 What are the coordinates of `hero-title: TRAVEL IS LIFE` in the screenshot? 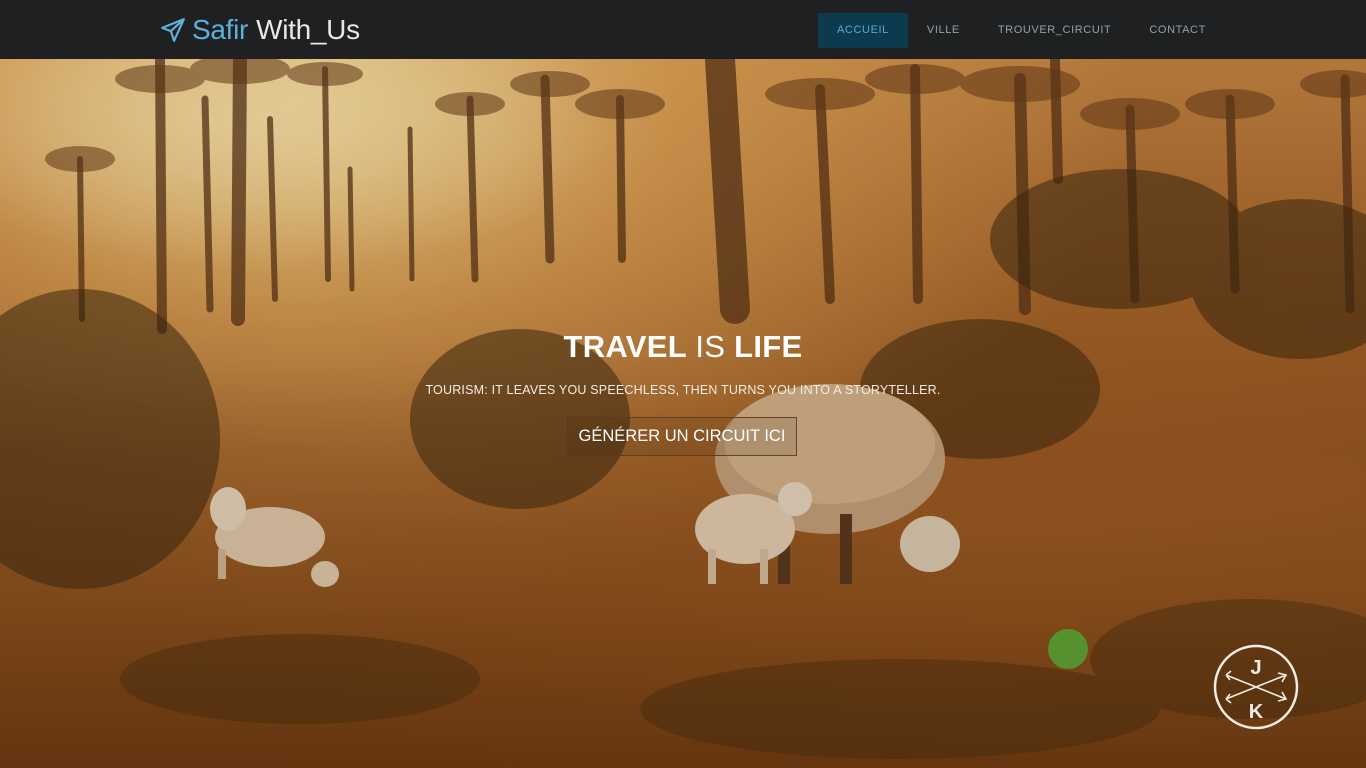 It's located at (683, 347).